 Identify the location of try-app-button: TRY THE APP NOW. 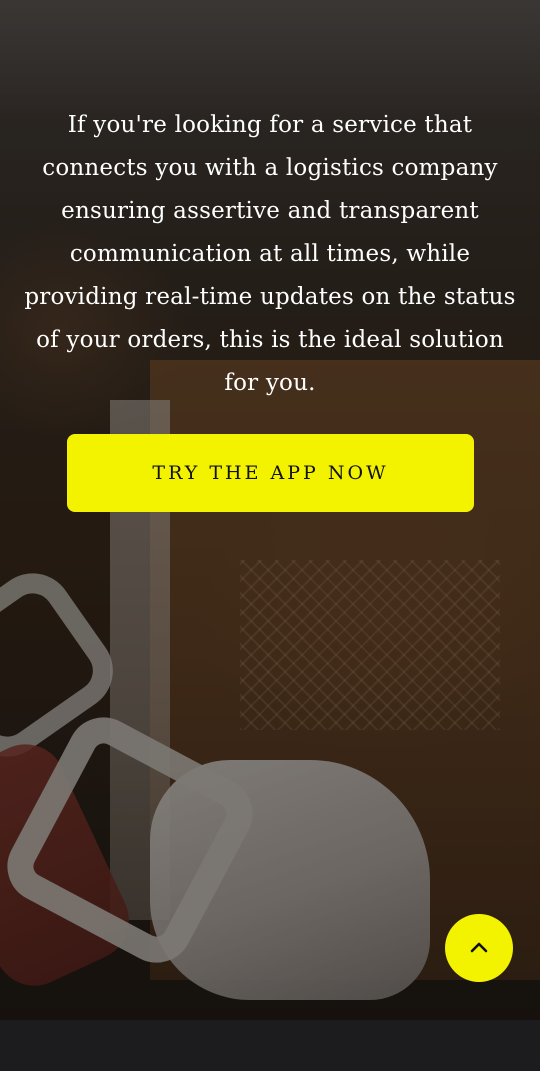
(270, 473).